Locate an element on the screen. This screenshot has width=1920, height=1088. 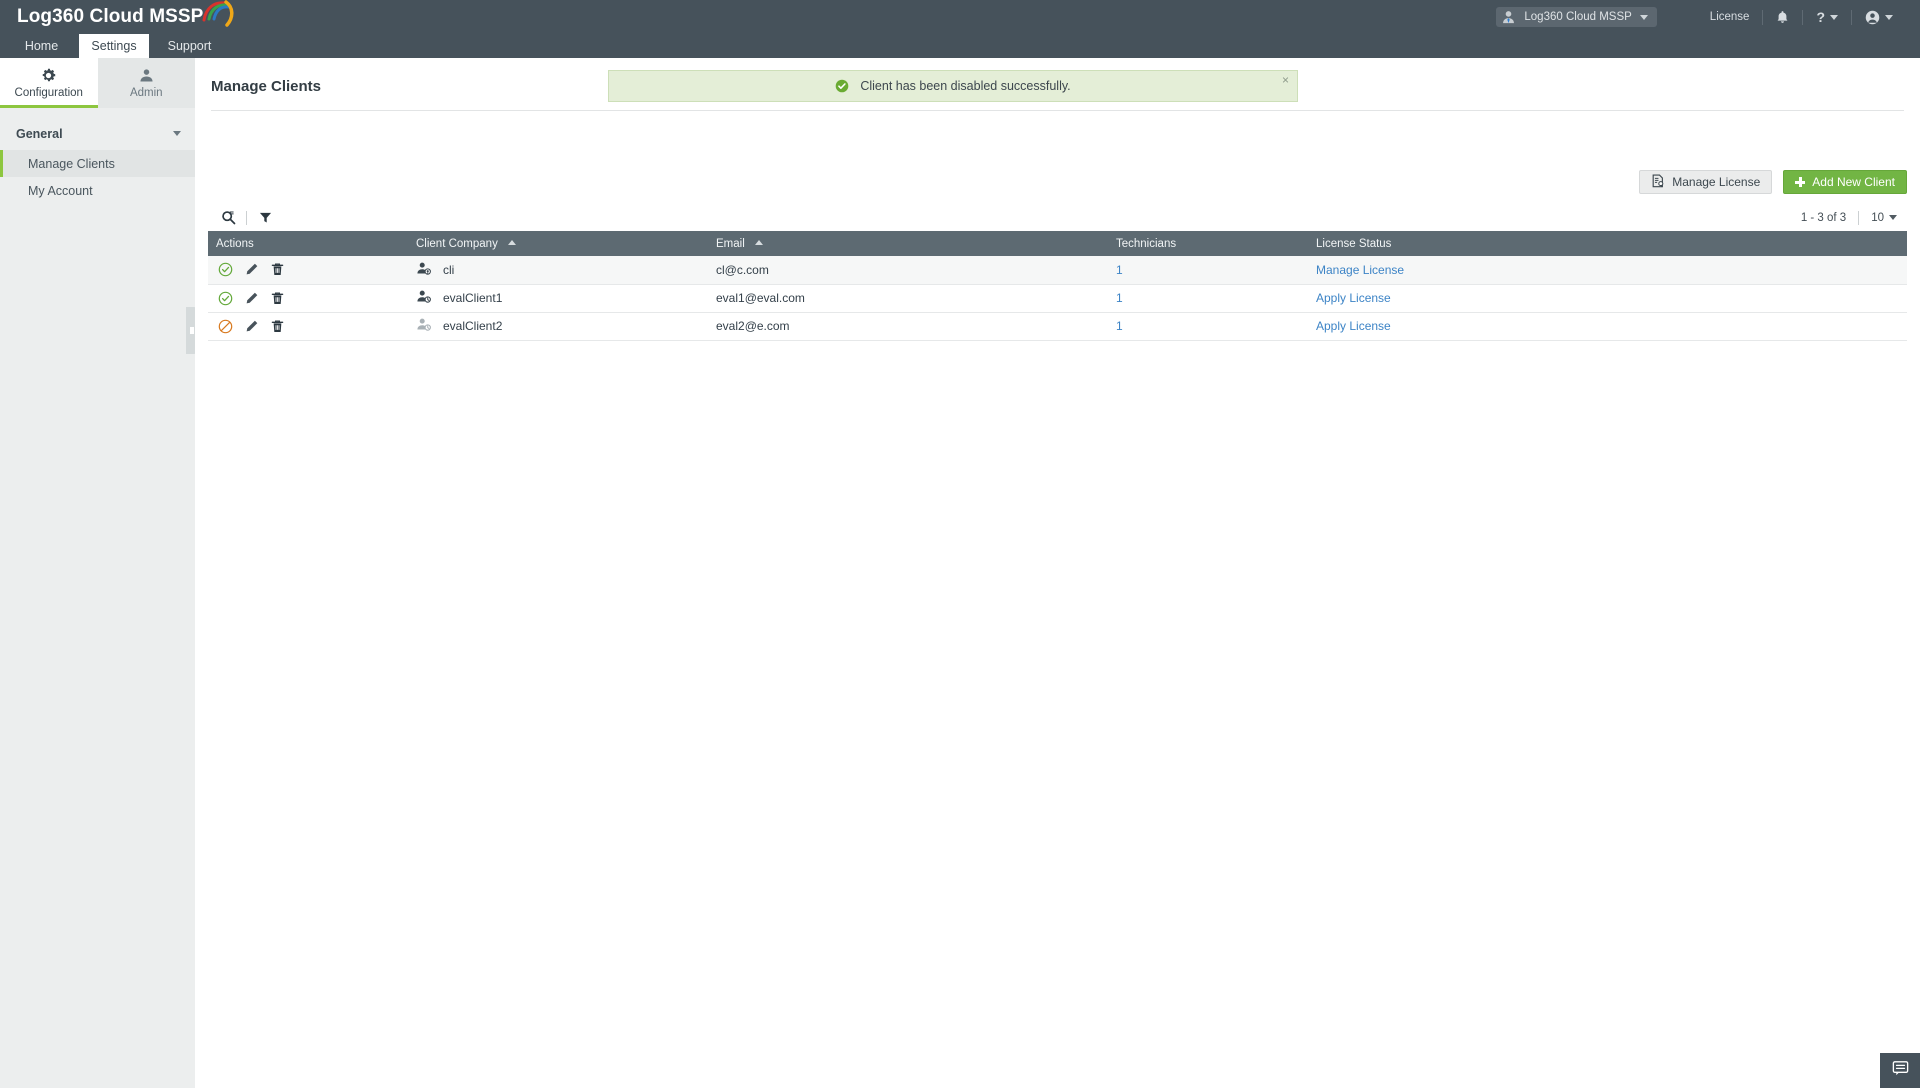
org-switcher: Log360 Cloud MSSP is located at coordinates (1576, 17).